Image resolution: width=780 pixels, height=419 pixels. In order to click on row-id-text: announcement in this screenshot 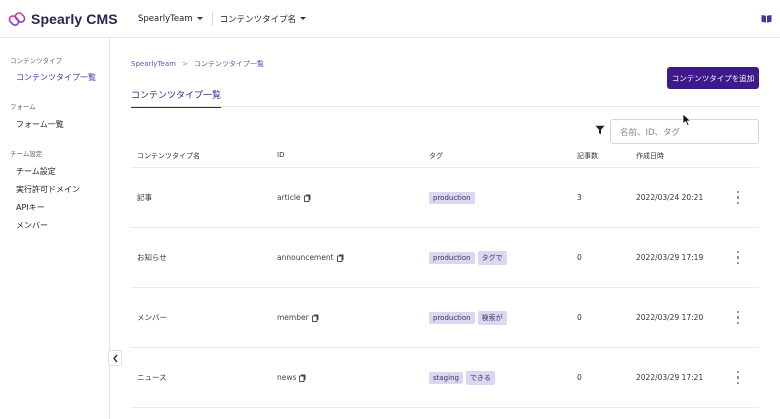, I will do `click(305, 257)`.